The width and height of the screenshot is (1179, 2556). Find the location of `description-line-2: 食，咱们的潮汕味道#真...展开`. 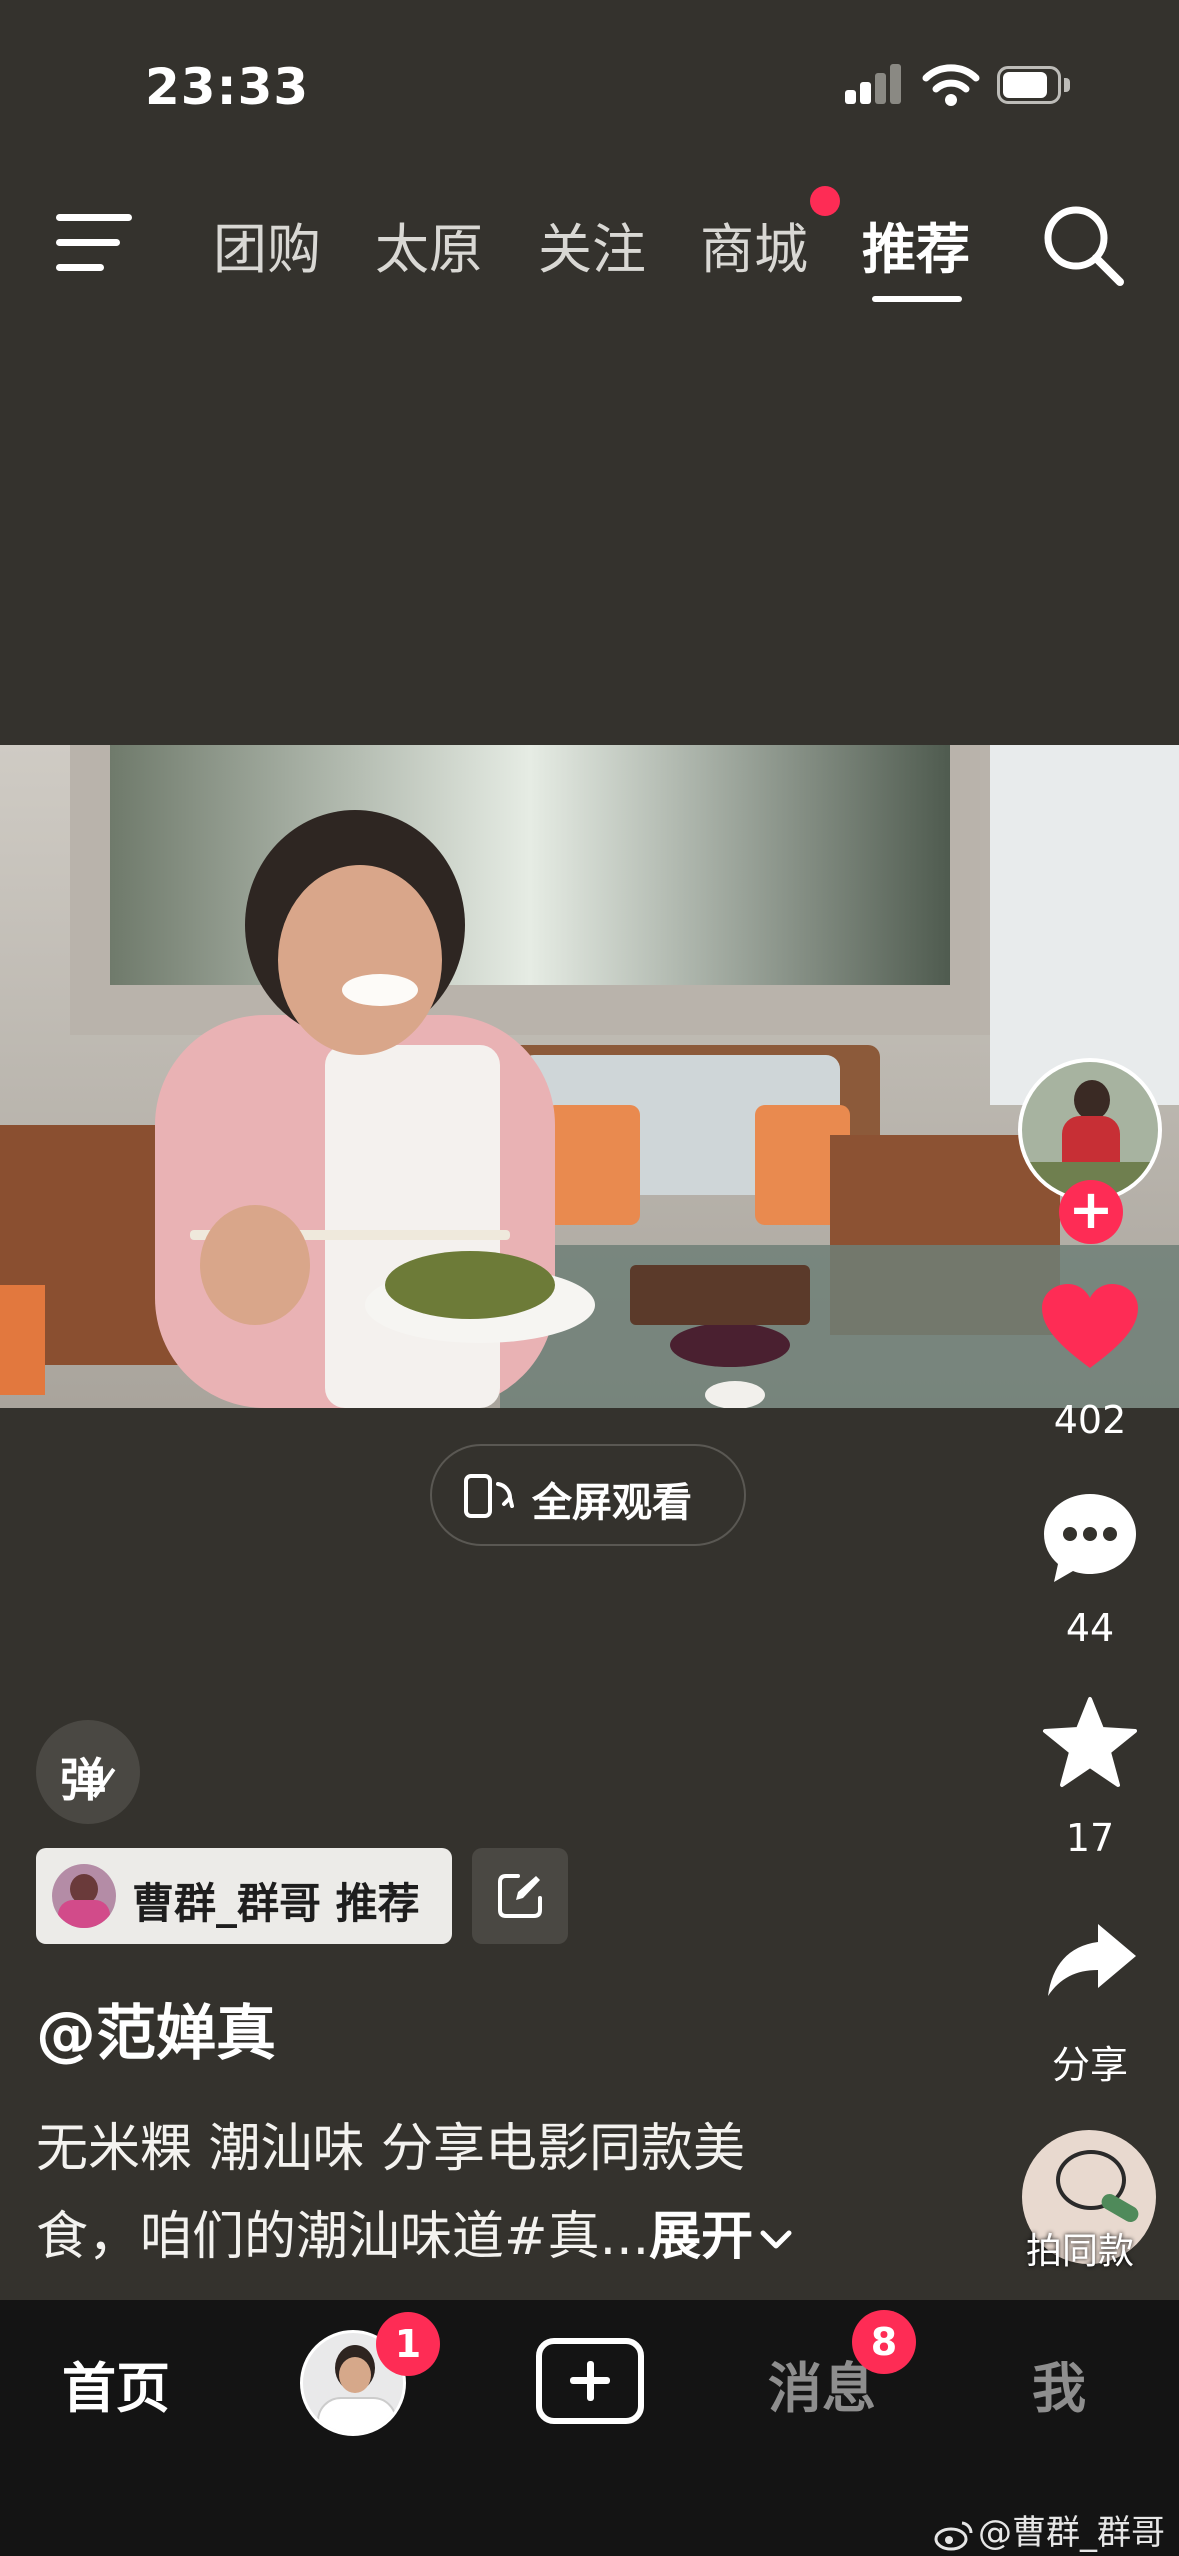

description-line-2: 食，咱们的潮汕味道#真...展开 is located at coordinates (414, 2231).